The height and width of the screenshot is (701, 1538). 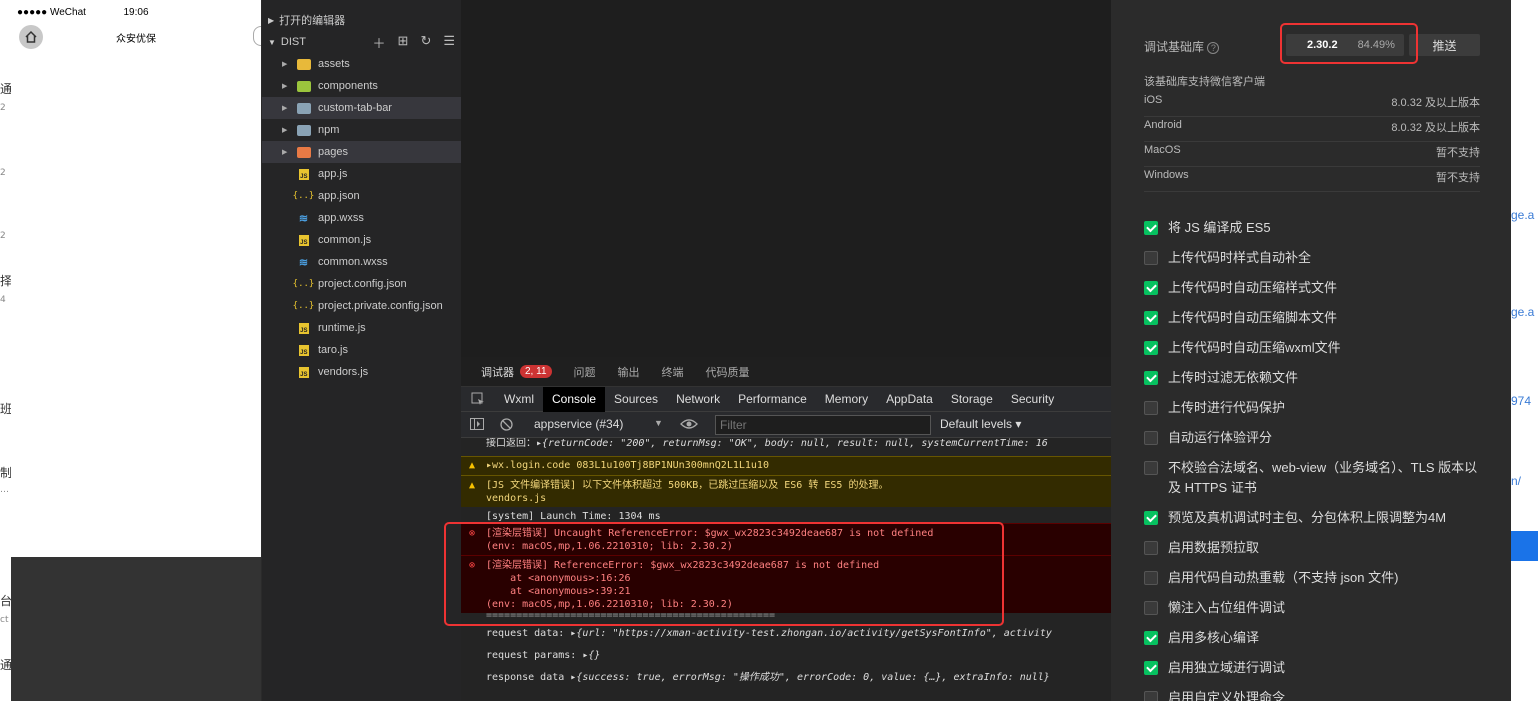 I want to click on platform-name: iOS, so click(x=1153, y=100).